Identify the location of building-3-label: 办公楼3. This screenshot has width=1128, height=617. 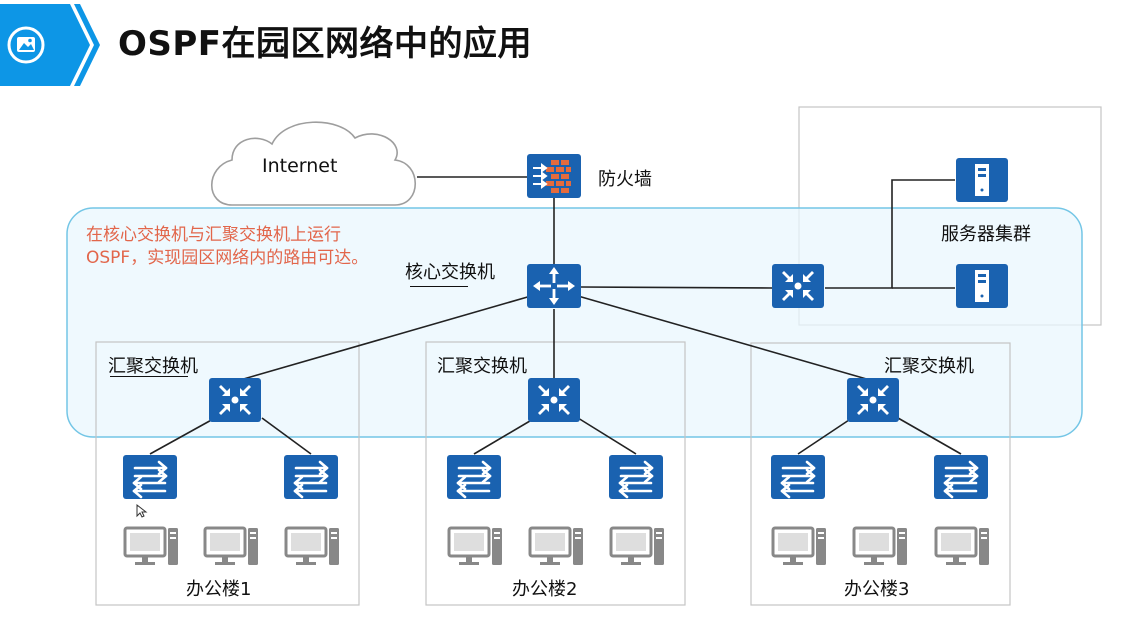
(877, 589).